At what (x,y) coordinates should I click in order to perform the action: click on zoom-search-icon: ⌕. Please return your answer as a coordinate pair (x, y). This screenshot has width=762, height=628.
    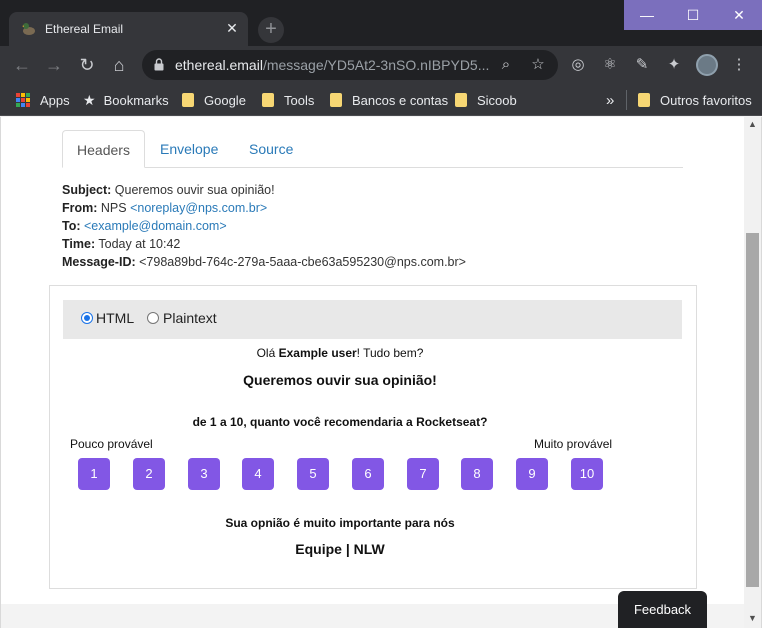
    Looking at the image, I should click on (506, 65).